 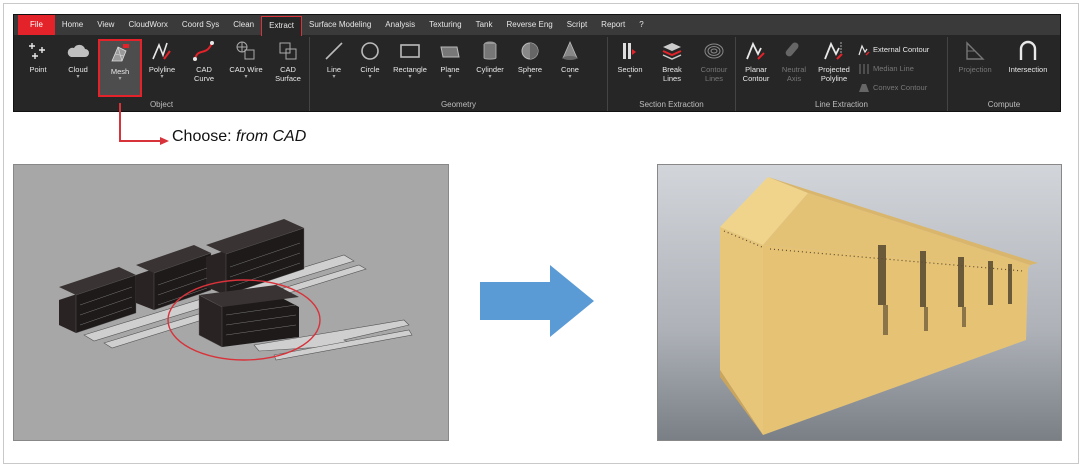 What do you see at coordinates (370, 51) in the screenshot?
I see `circle-icon` at bounding box center [370, 51].